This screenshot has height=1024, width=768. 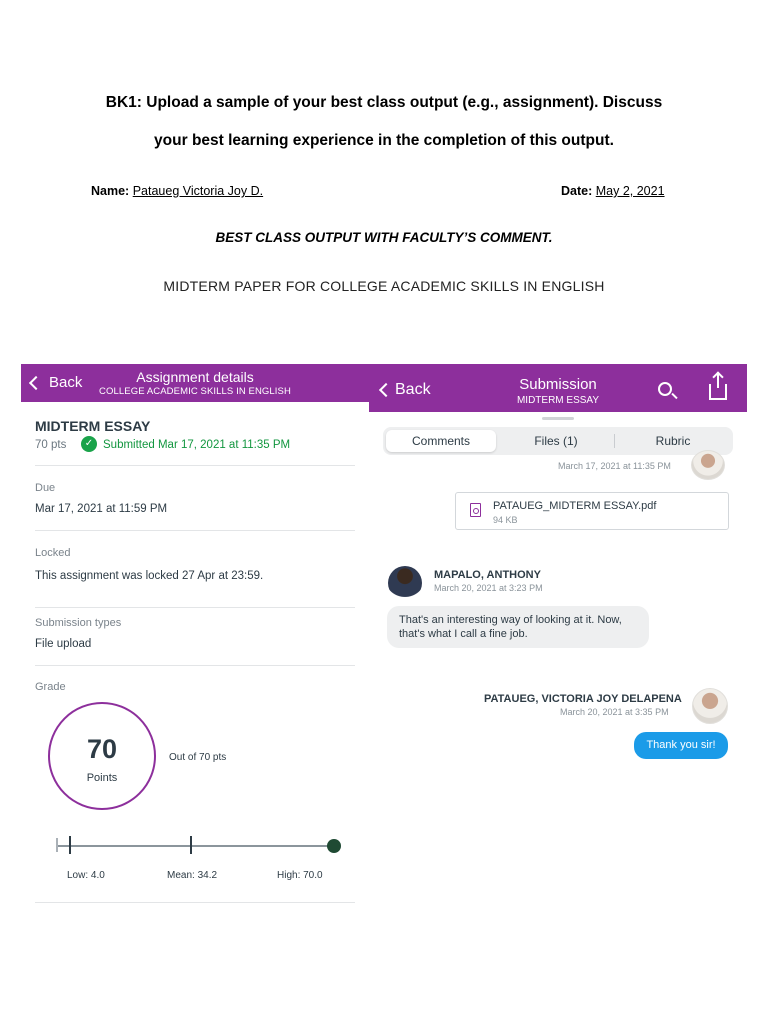 What do you see at coordinates (86, 875) in the screenshot?
I see `low-score: Low: 4.0` at bounding box center [86, 875].